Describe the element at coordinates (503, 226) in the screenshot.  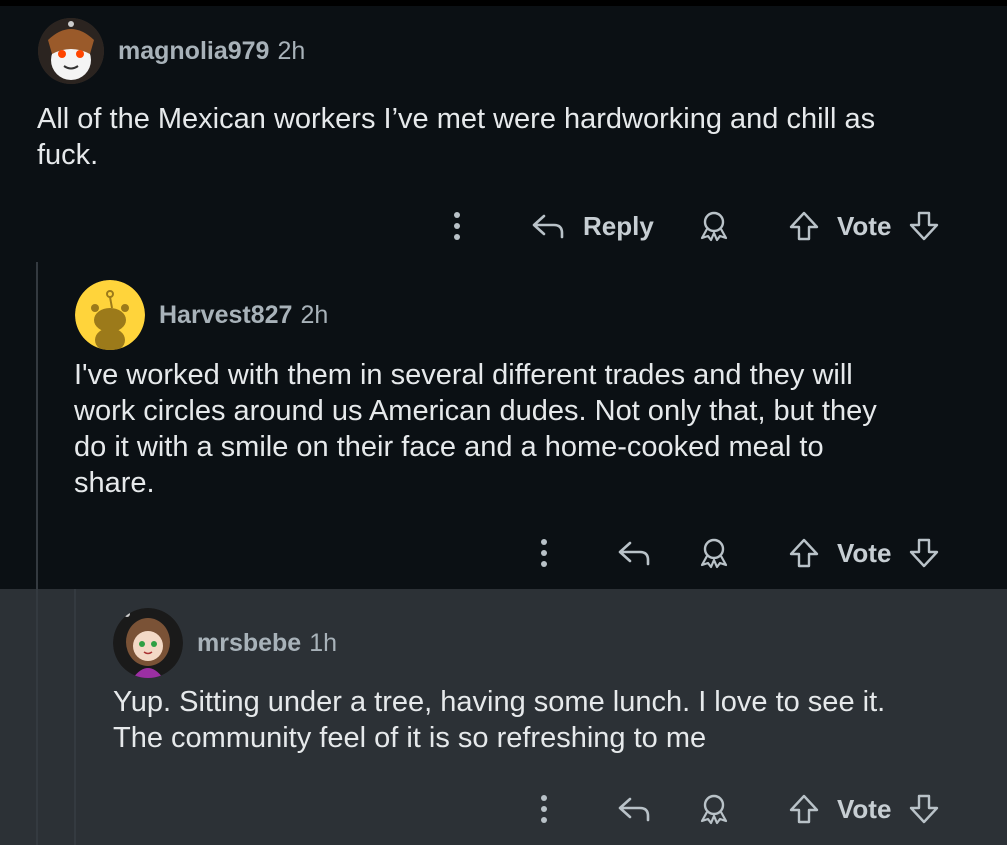
I see `comment-actions: Reply Vote` at that location.